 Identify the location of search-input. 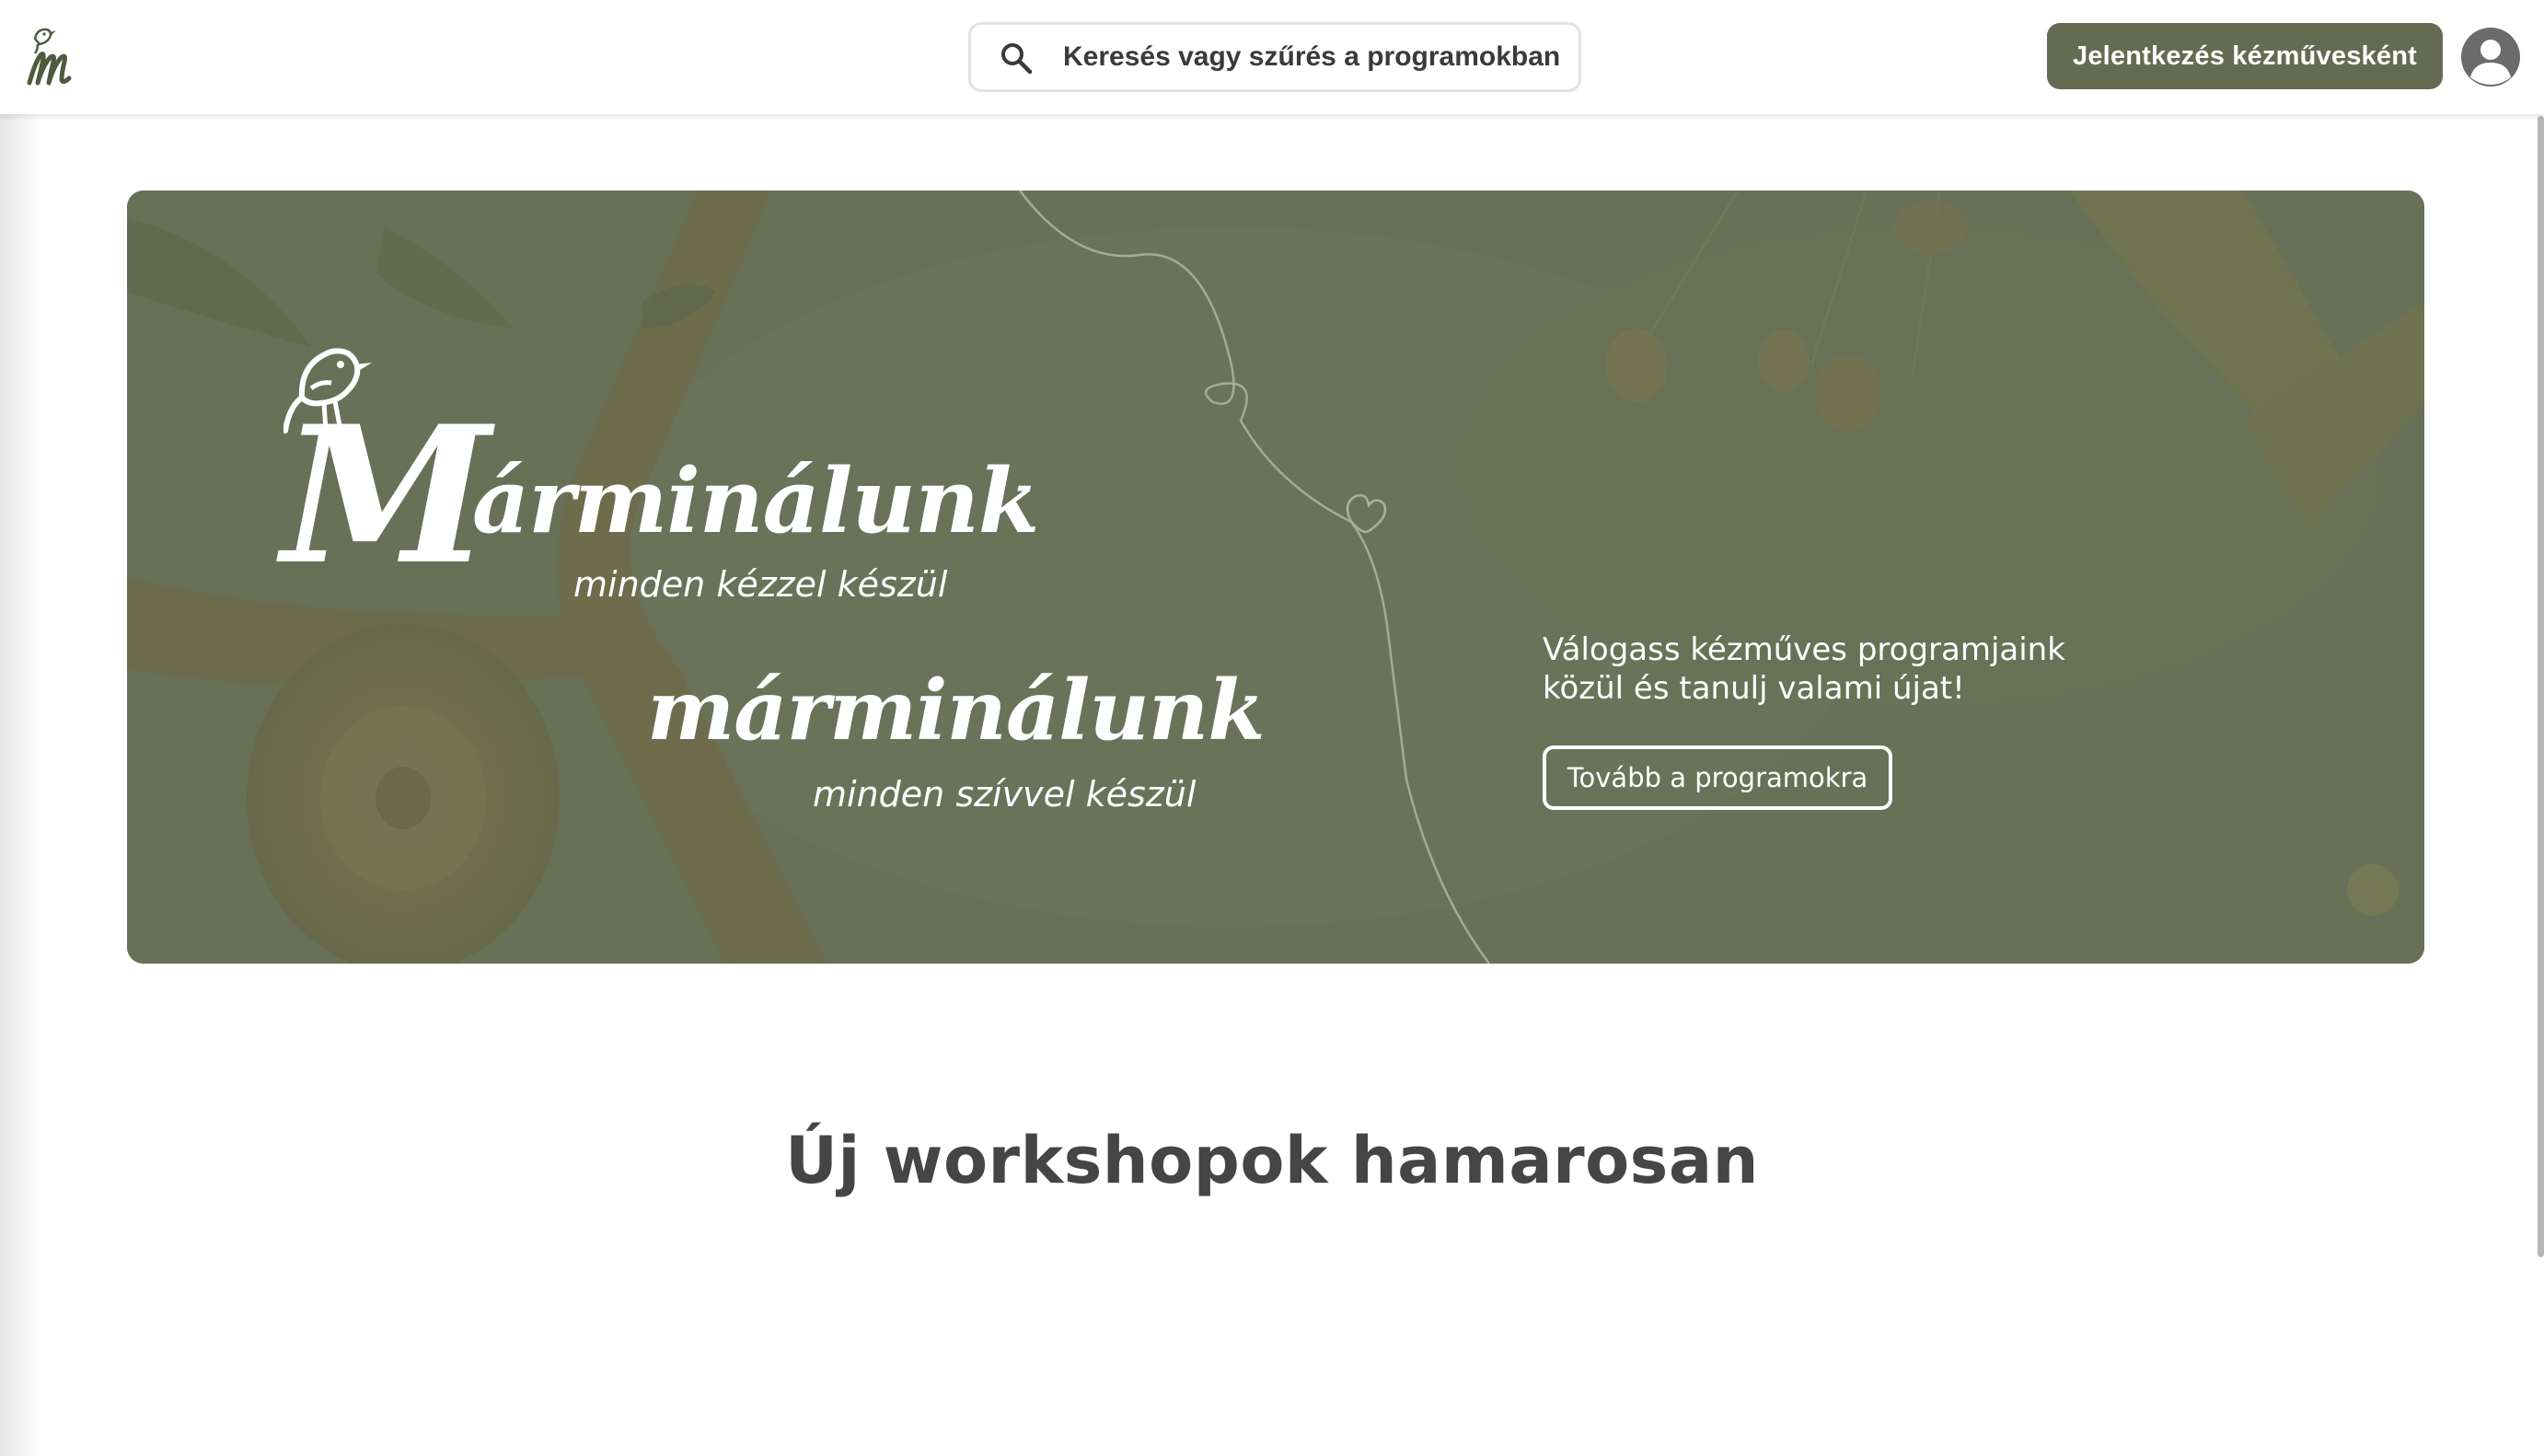
(1320, 57).